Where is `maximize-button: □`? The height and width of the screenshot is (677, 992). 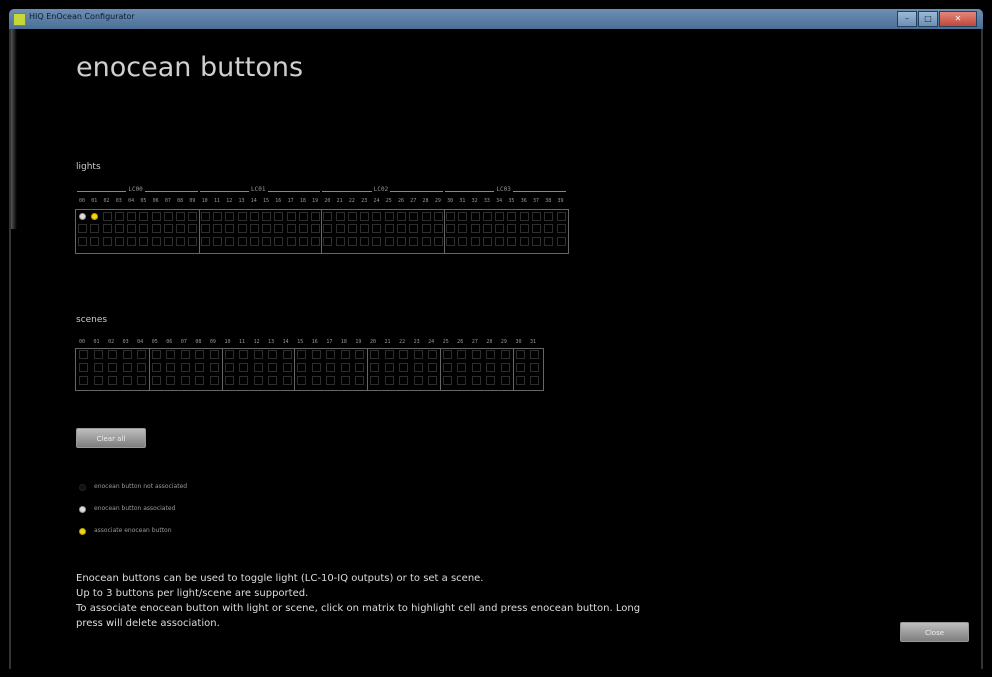
maximize-button: □ is located at coordinates (928, 19).